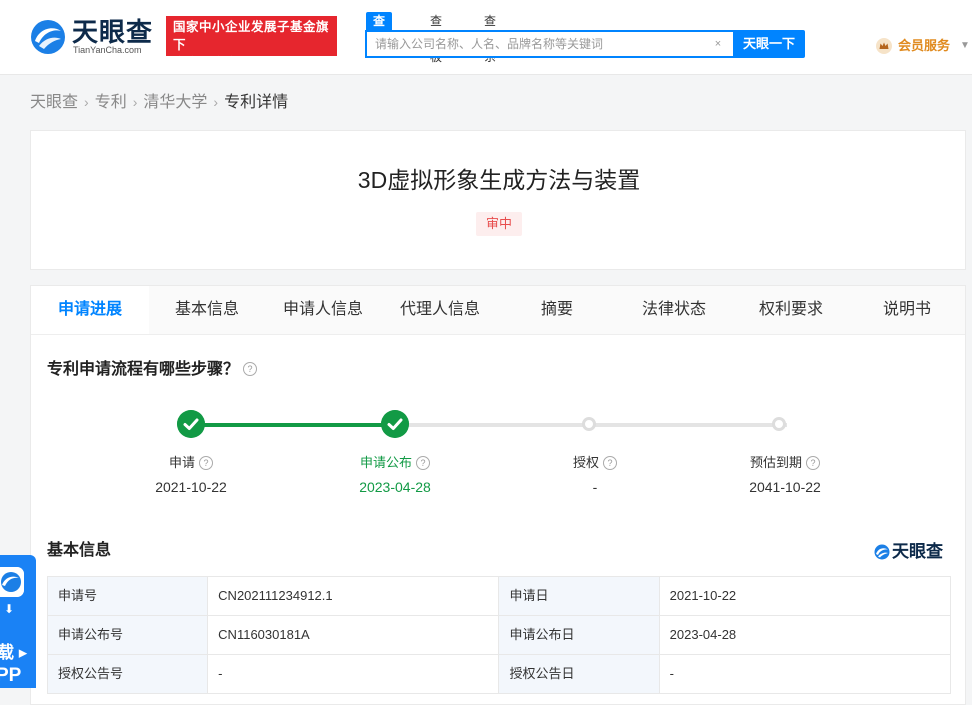 The image size is (972, 705). I want to click on step-label: 预估到期?, so click(785, 463).